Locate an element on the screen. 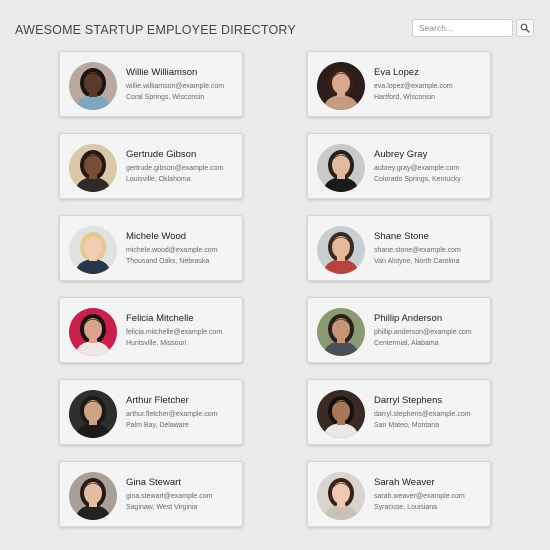 The height and width of the screenshot is (550, 550). employee-name: Darryl Stephens is located at coordinates (408, 400).